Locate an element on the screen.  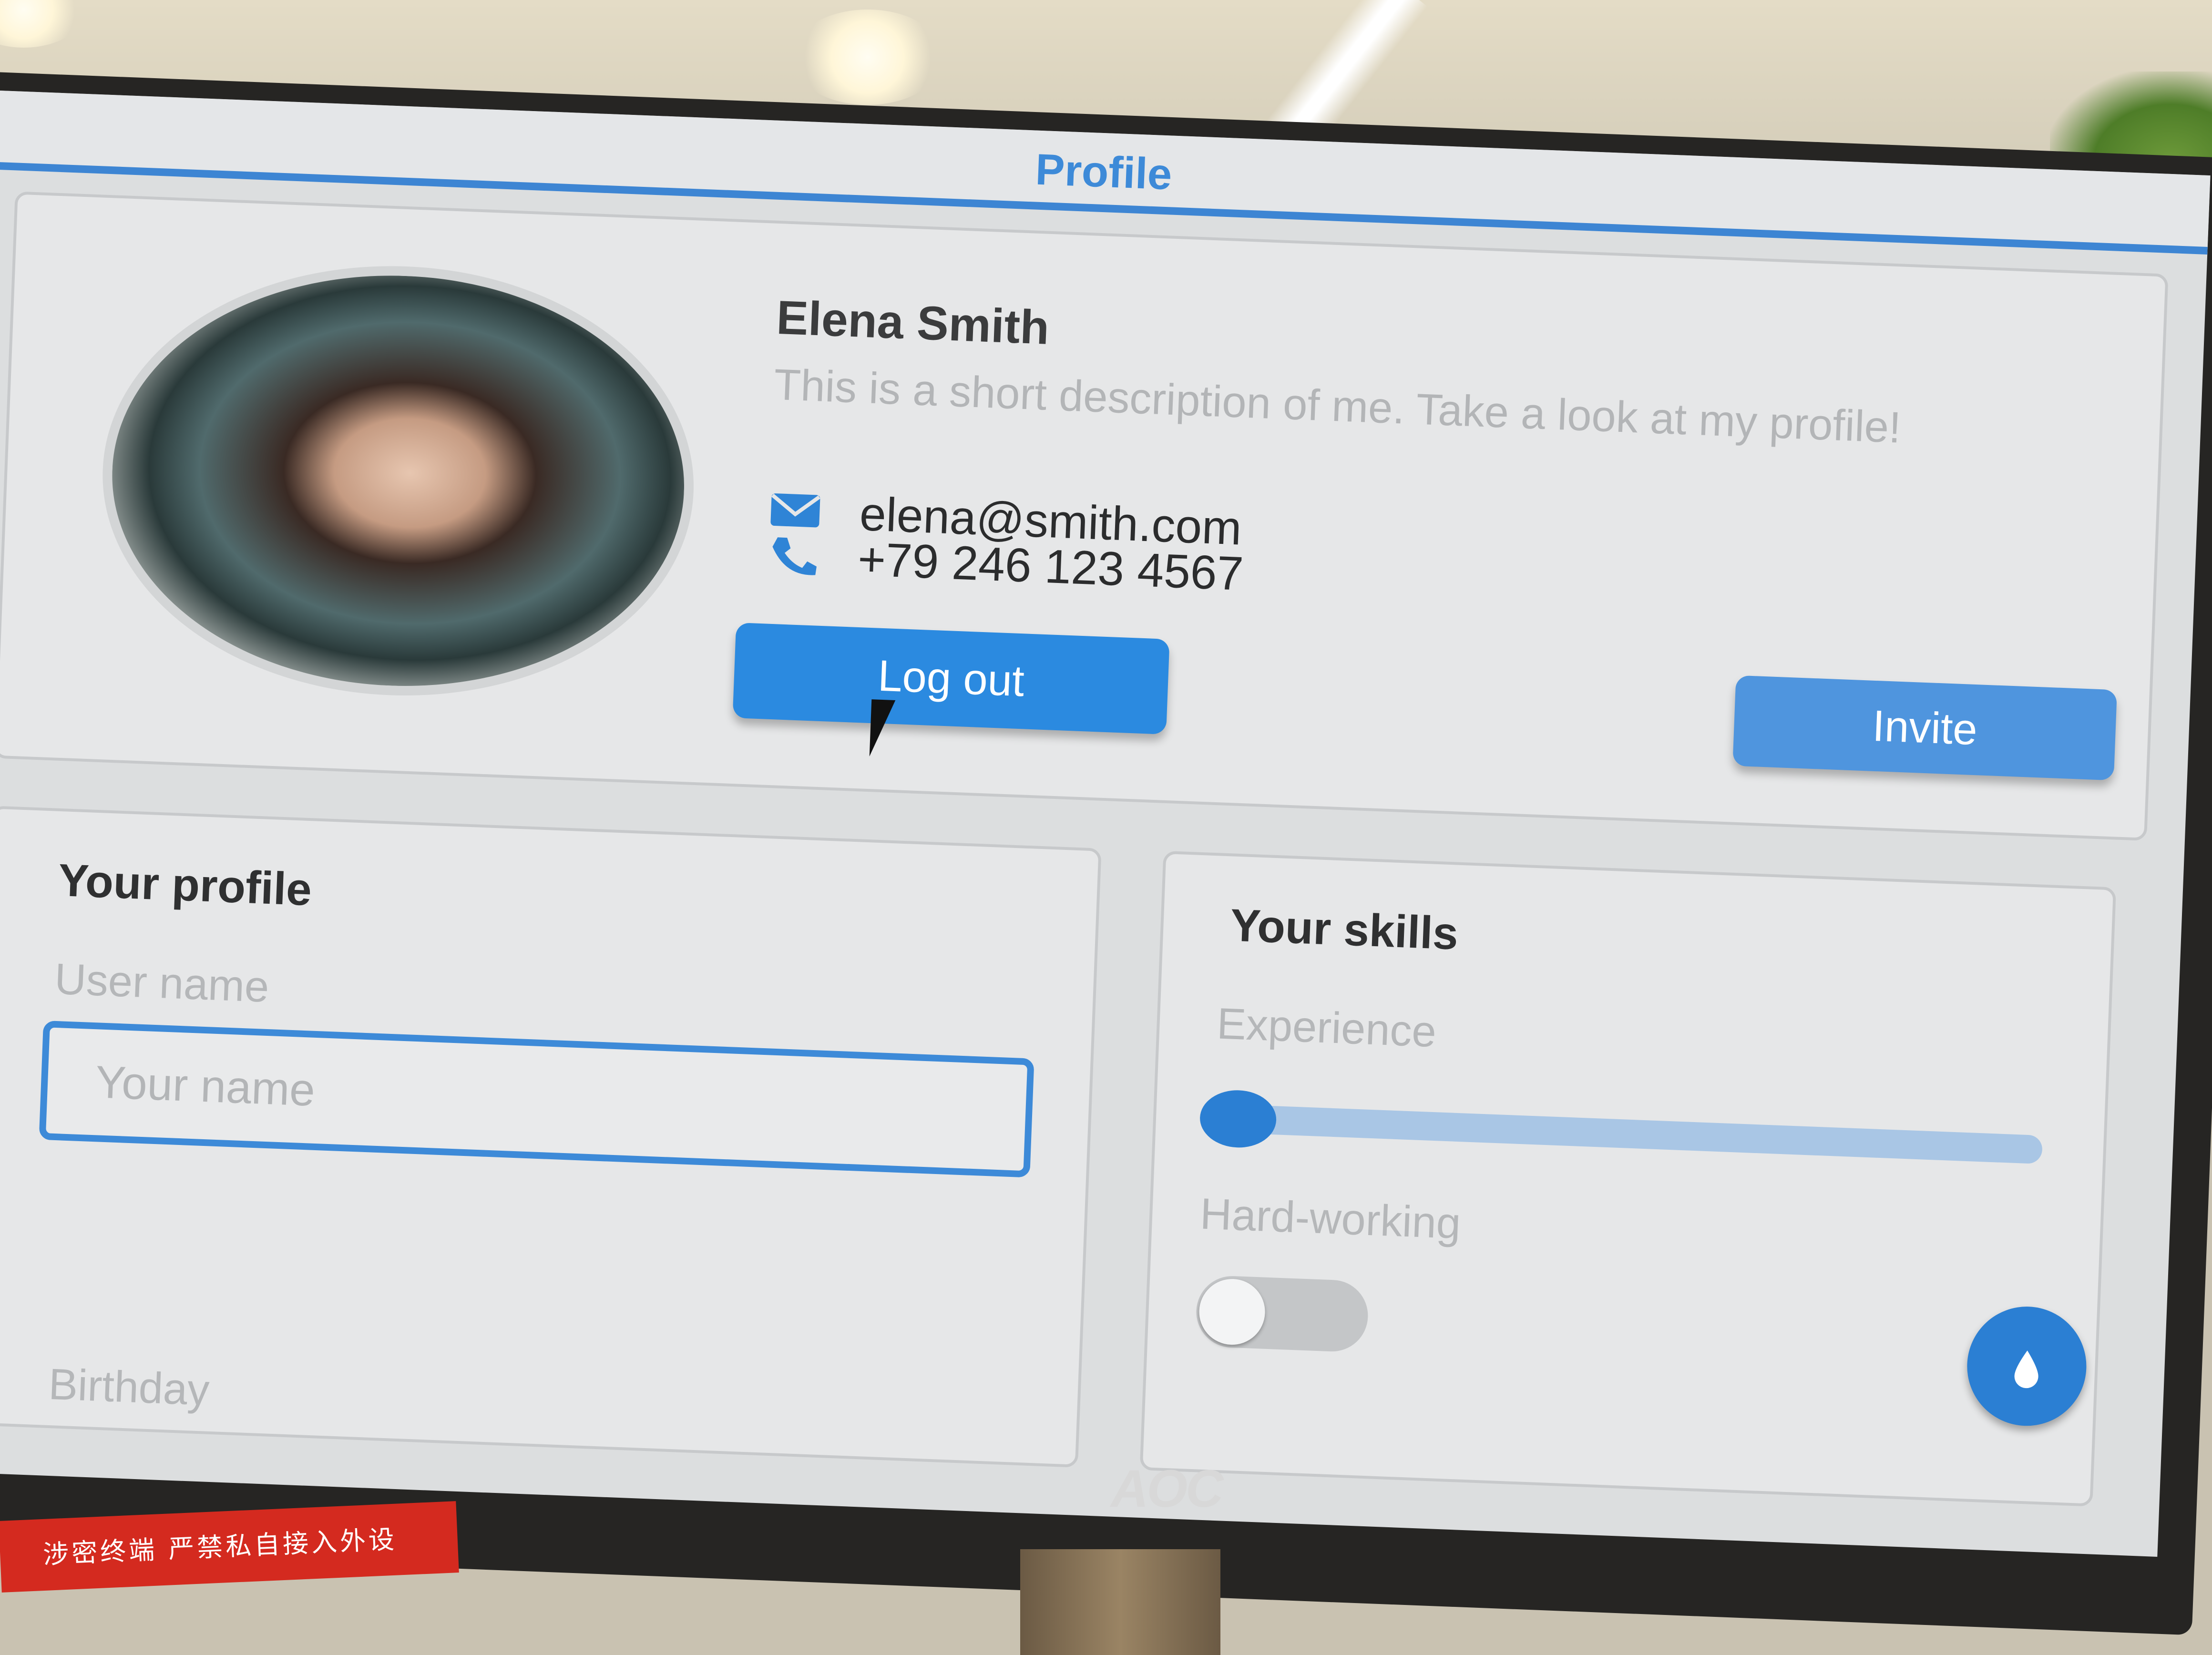
toggle-knob is located at coordinates (1232, 1312).